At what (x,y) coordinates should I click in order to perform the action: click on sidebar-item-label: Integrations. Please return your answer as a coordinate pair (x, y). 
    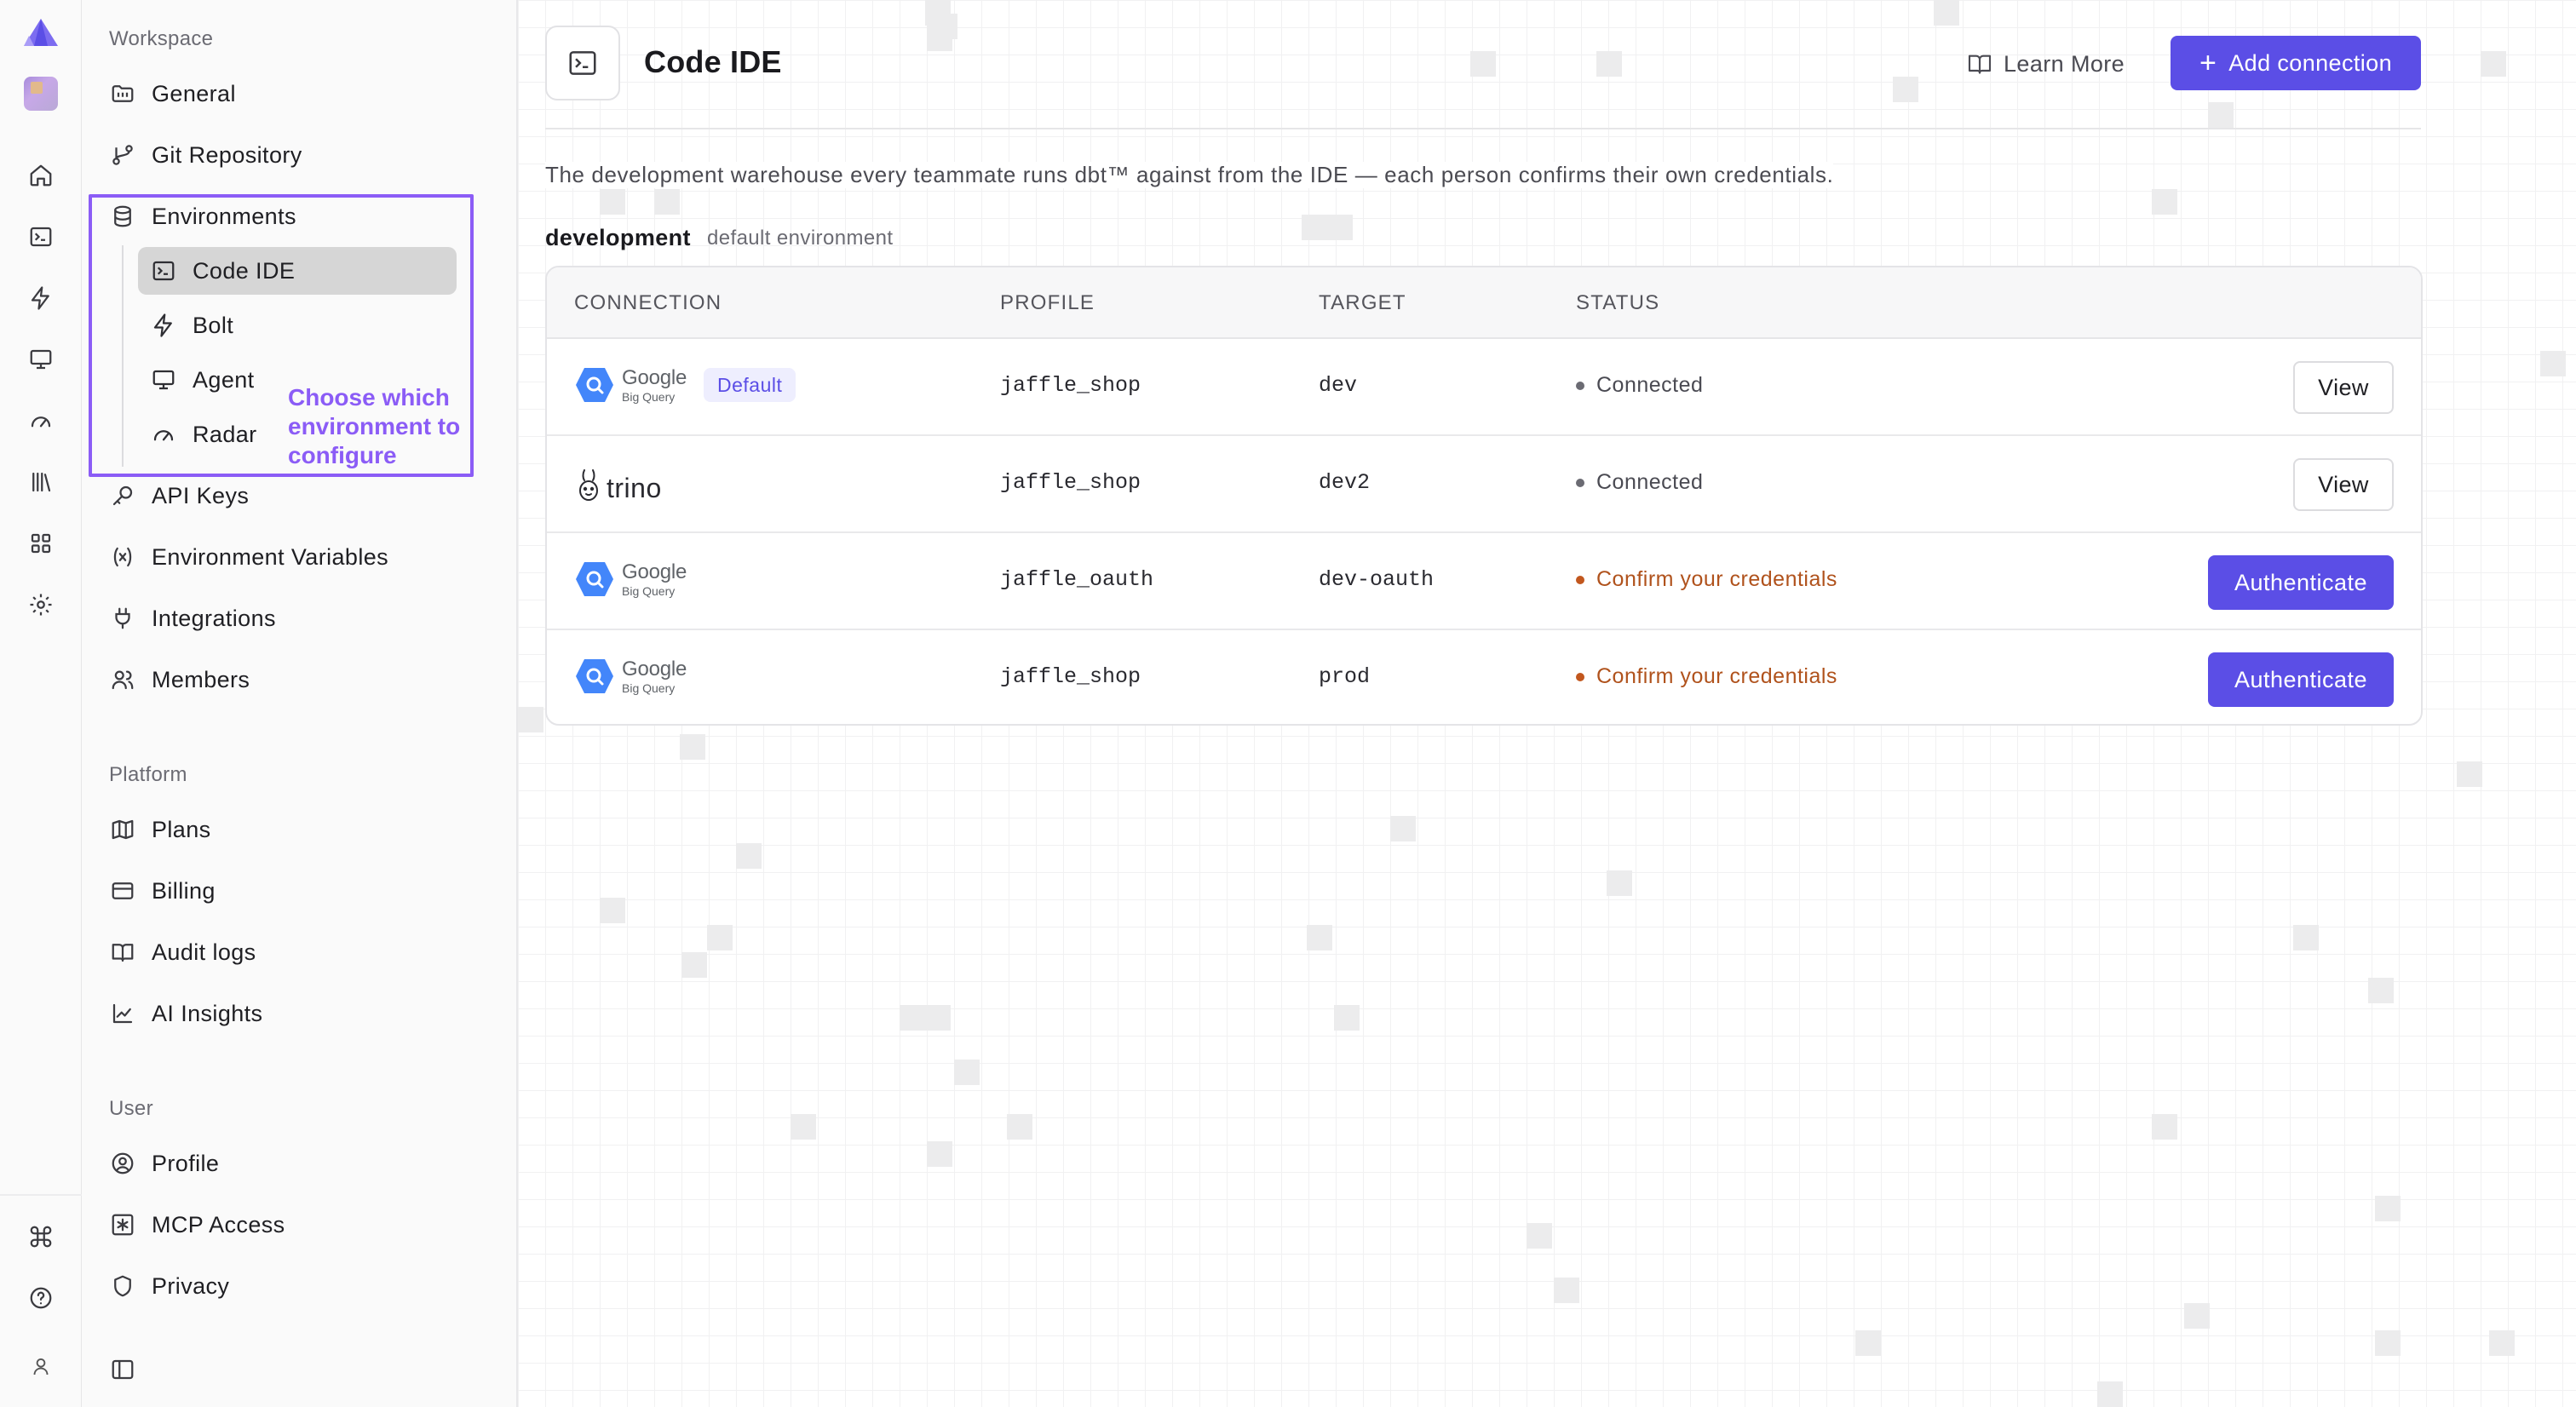
    Looking at the image, I should click on (214, 618).